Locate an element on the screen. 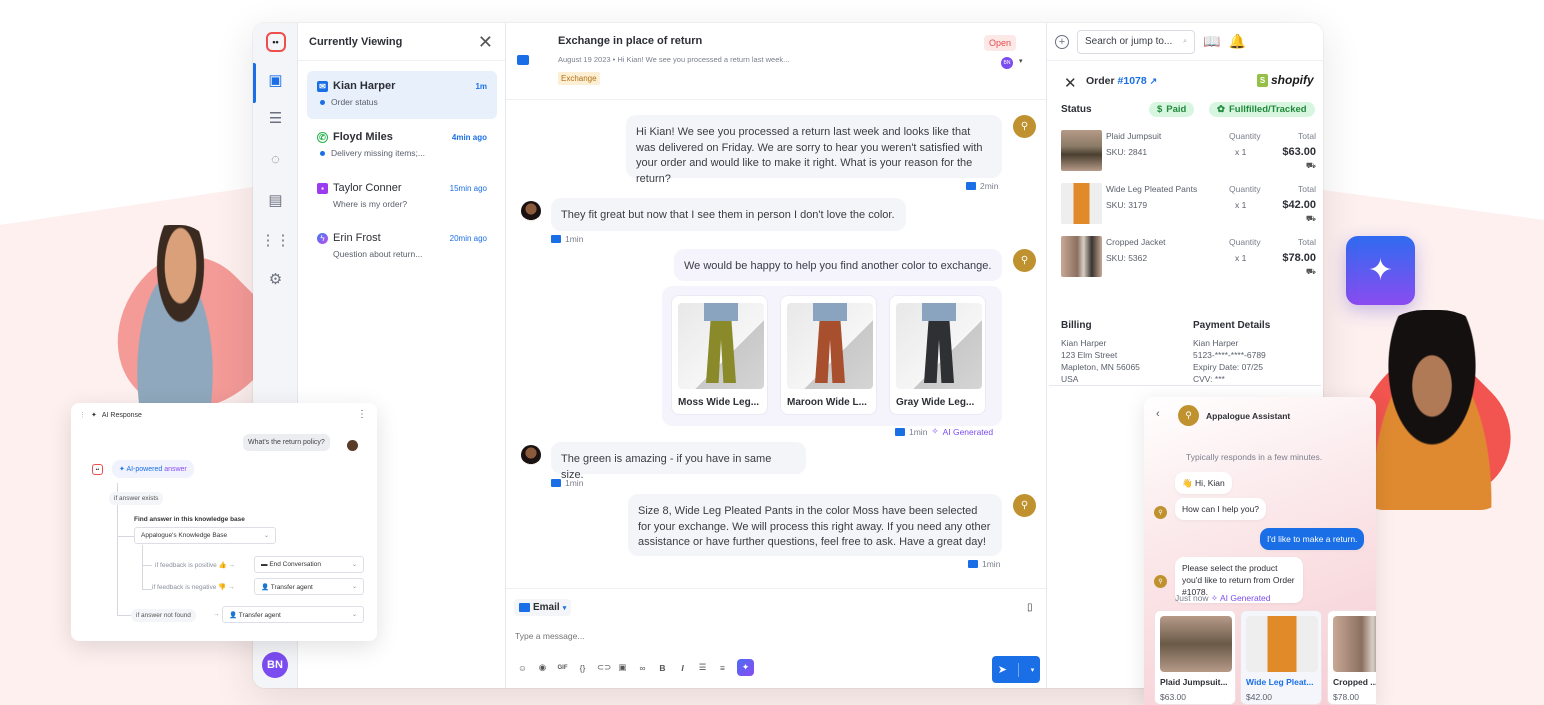 This screenshot has height=705, width=1544. clipboard-icon: ▯ is located at coordinates (1030, 607).